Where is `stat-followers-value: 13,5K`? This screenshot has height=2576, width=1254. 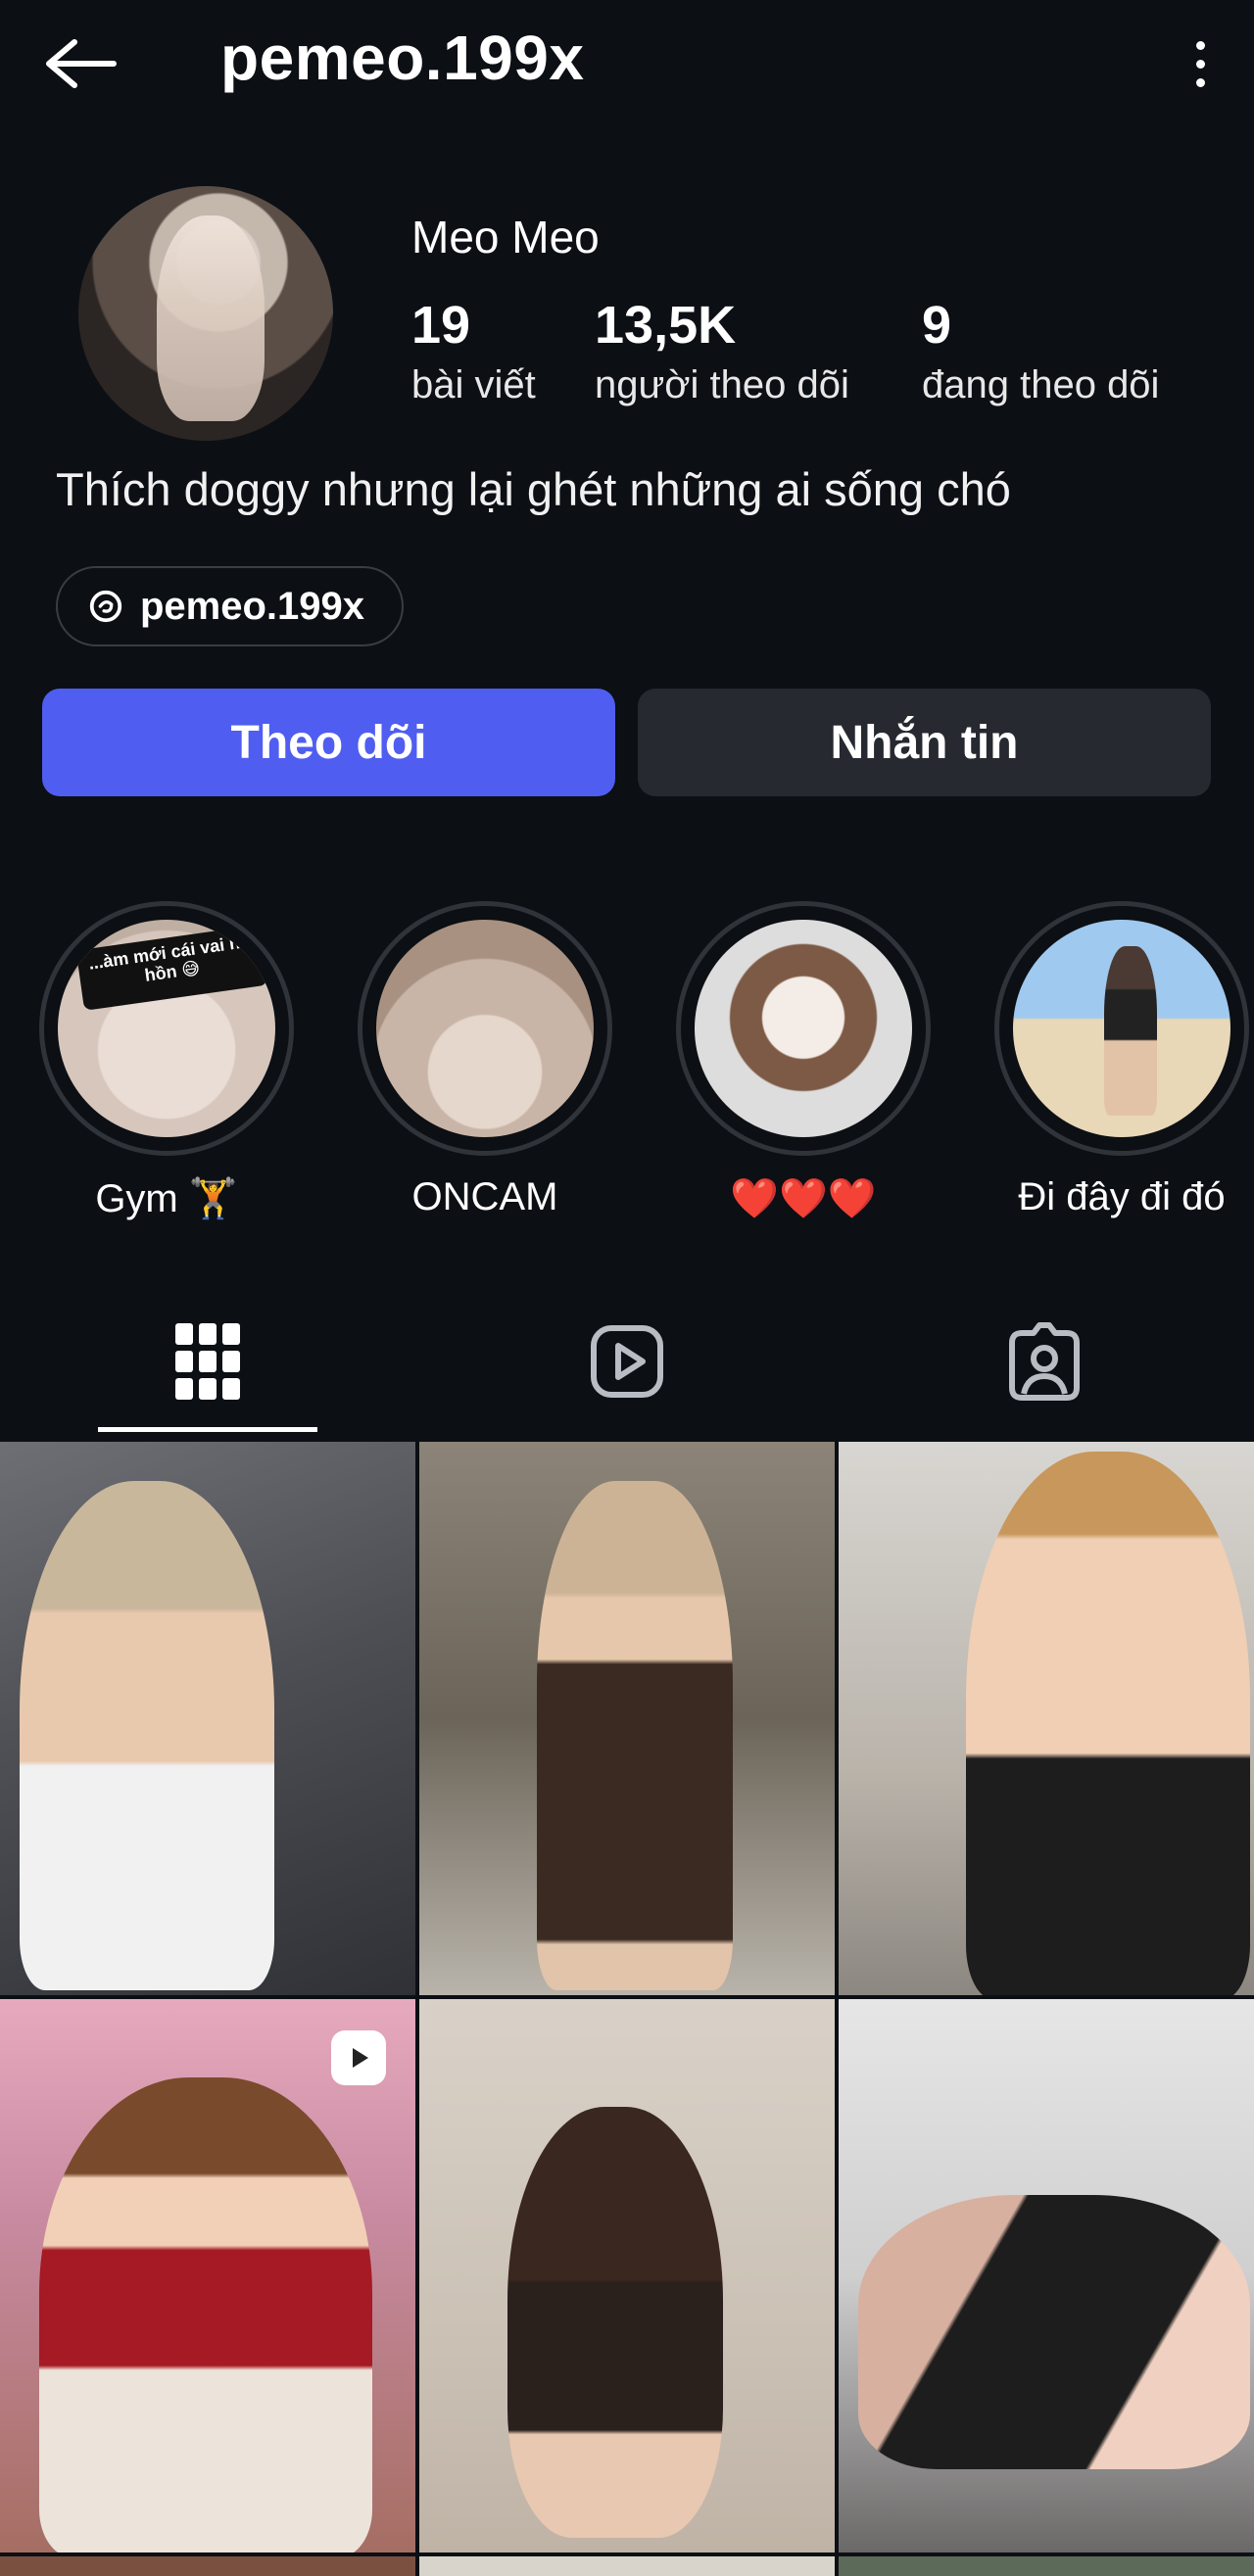 stat-followers-value: 13,5K is located at coordinates (666, 325).